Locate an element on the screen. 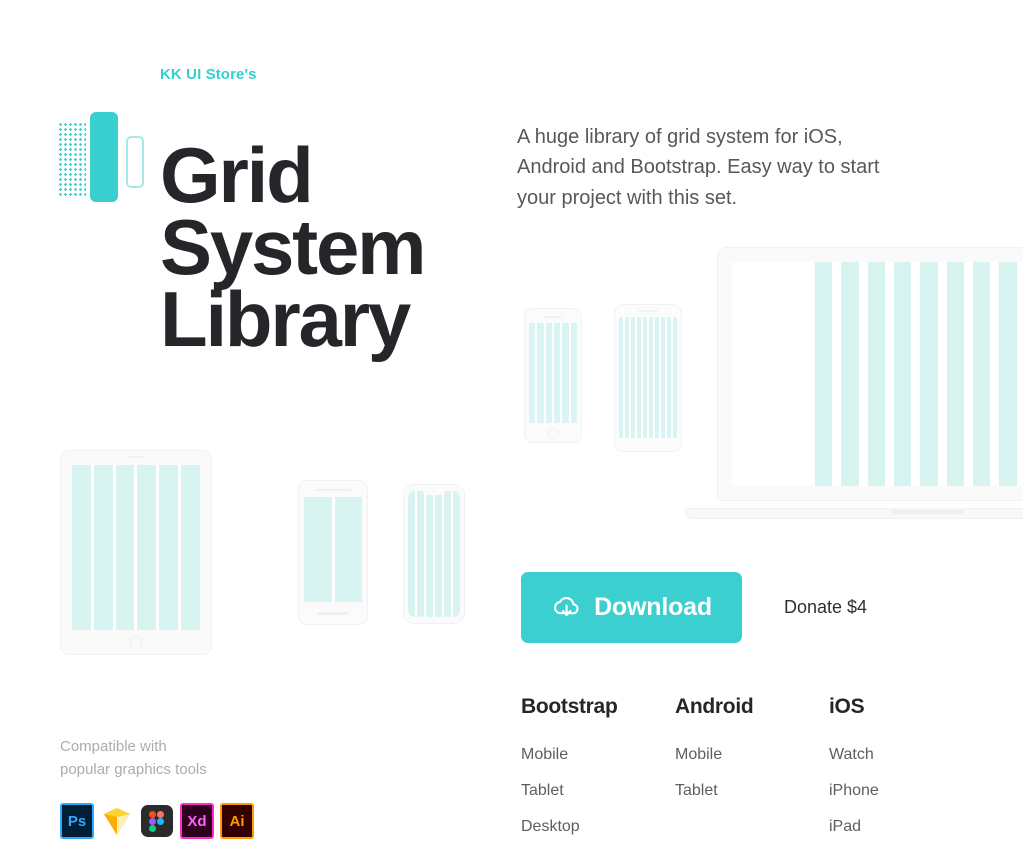  android-phone-speaker-icon is located at coordinates (333, 490).